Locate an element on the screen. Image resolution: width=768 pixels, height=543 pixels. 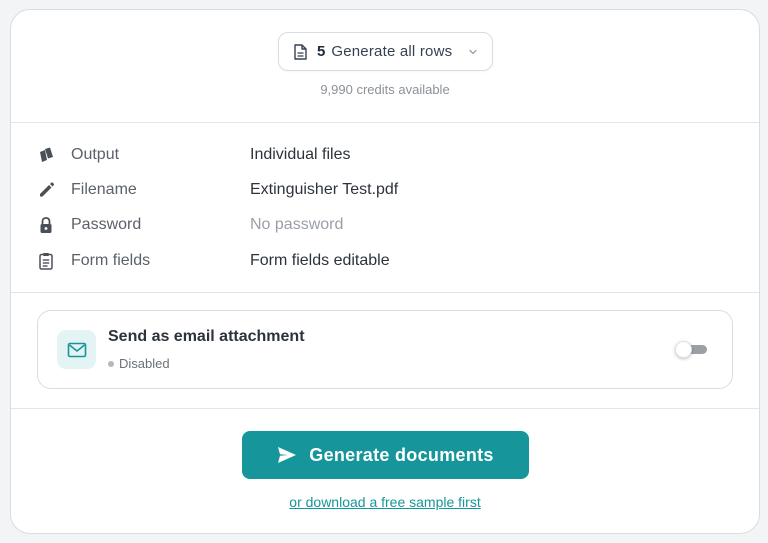
email-status-text: Disabled is located at coordinates (144, 363).